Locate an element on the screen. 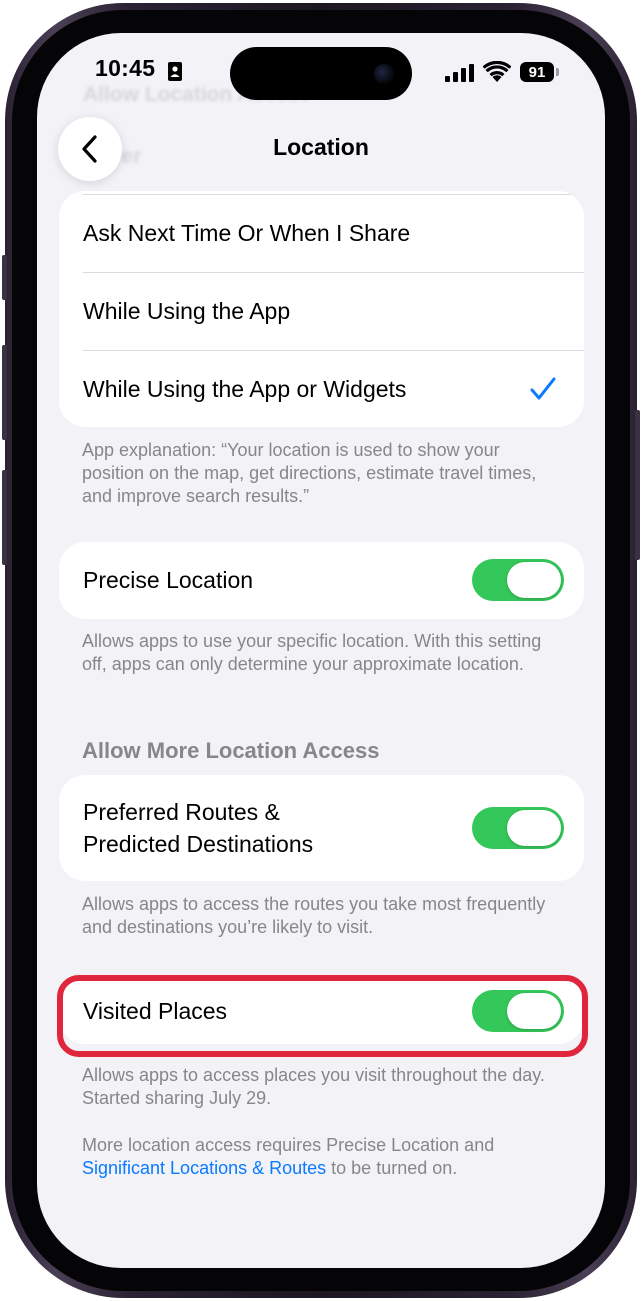  camera-icon is located at coordinates (384, 74).